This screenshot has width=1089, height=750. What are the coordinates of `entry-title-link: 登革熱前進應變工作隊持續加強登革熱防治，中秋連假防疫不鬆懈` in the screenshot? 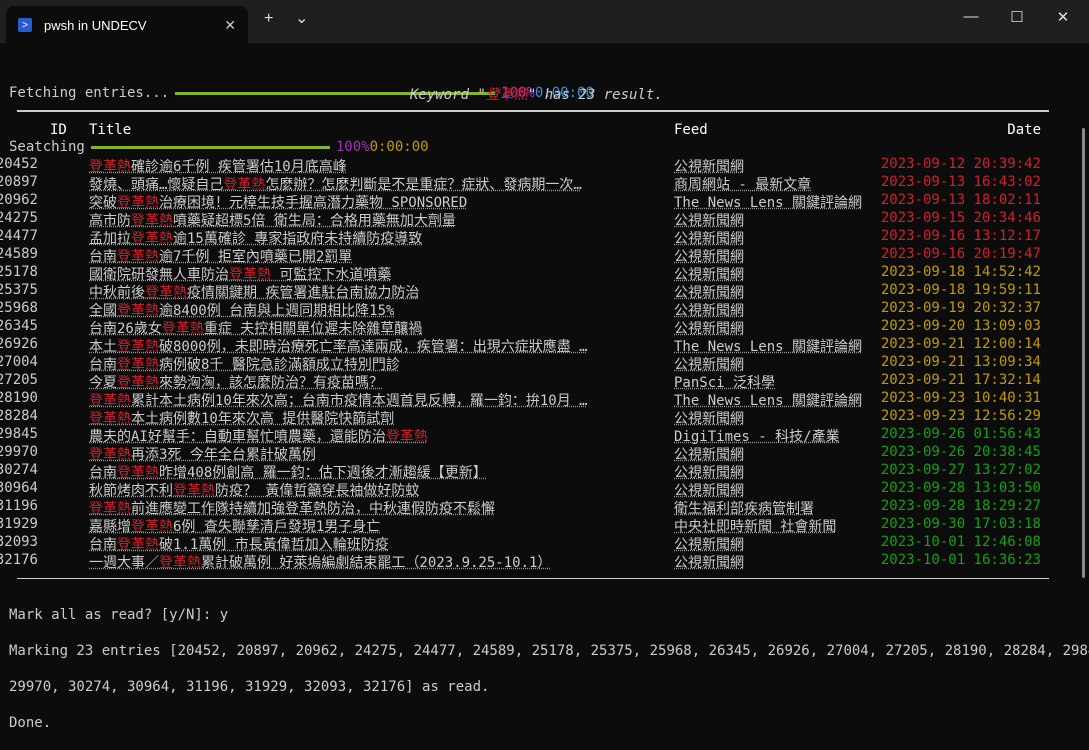 It's located at (292, 508).